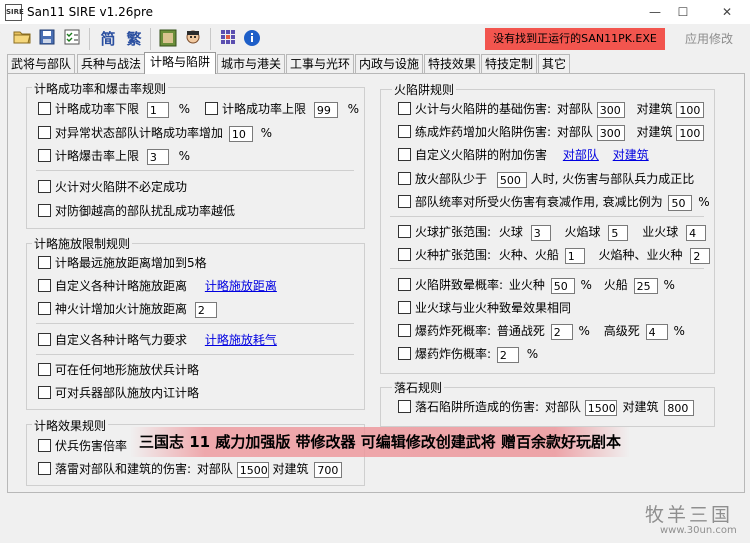  What do you see at coordinates (241, 286) in the screenshot?
I see `custom-distance-link: 计略施放距离` at bounding box center [241, 286].